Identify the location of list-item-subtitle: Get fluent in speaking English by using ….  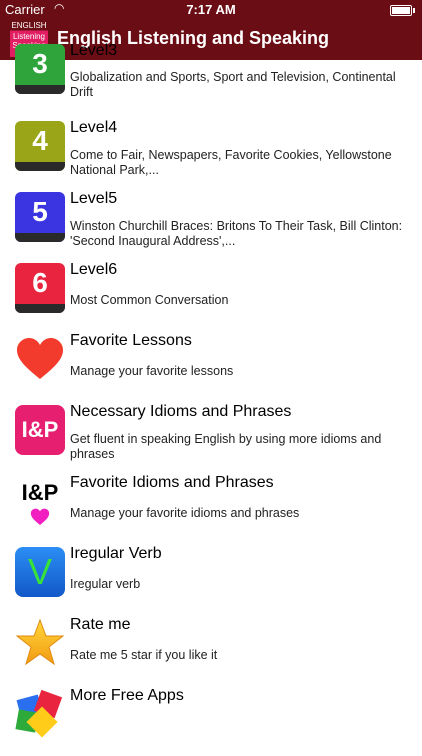
(226, 446).